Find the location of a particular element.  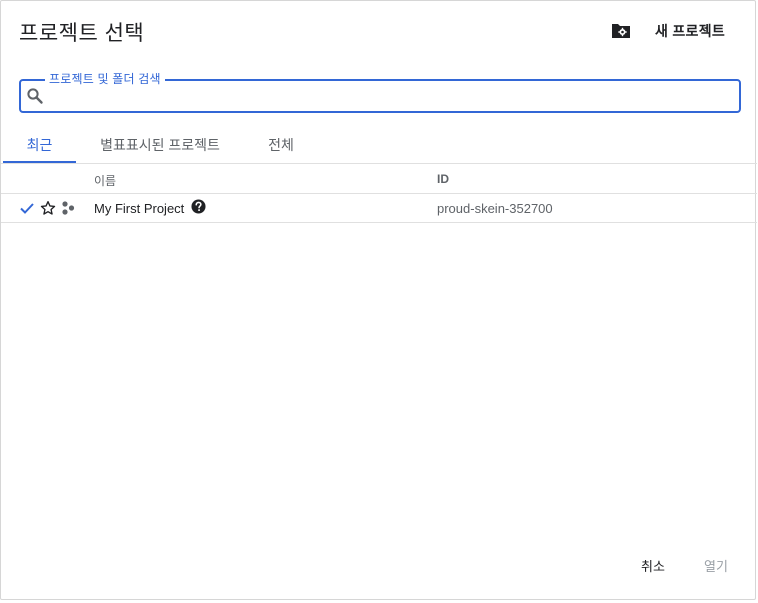

new-project-label: 새 프로젝트 is located at coordinates (690, 31).